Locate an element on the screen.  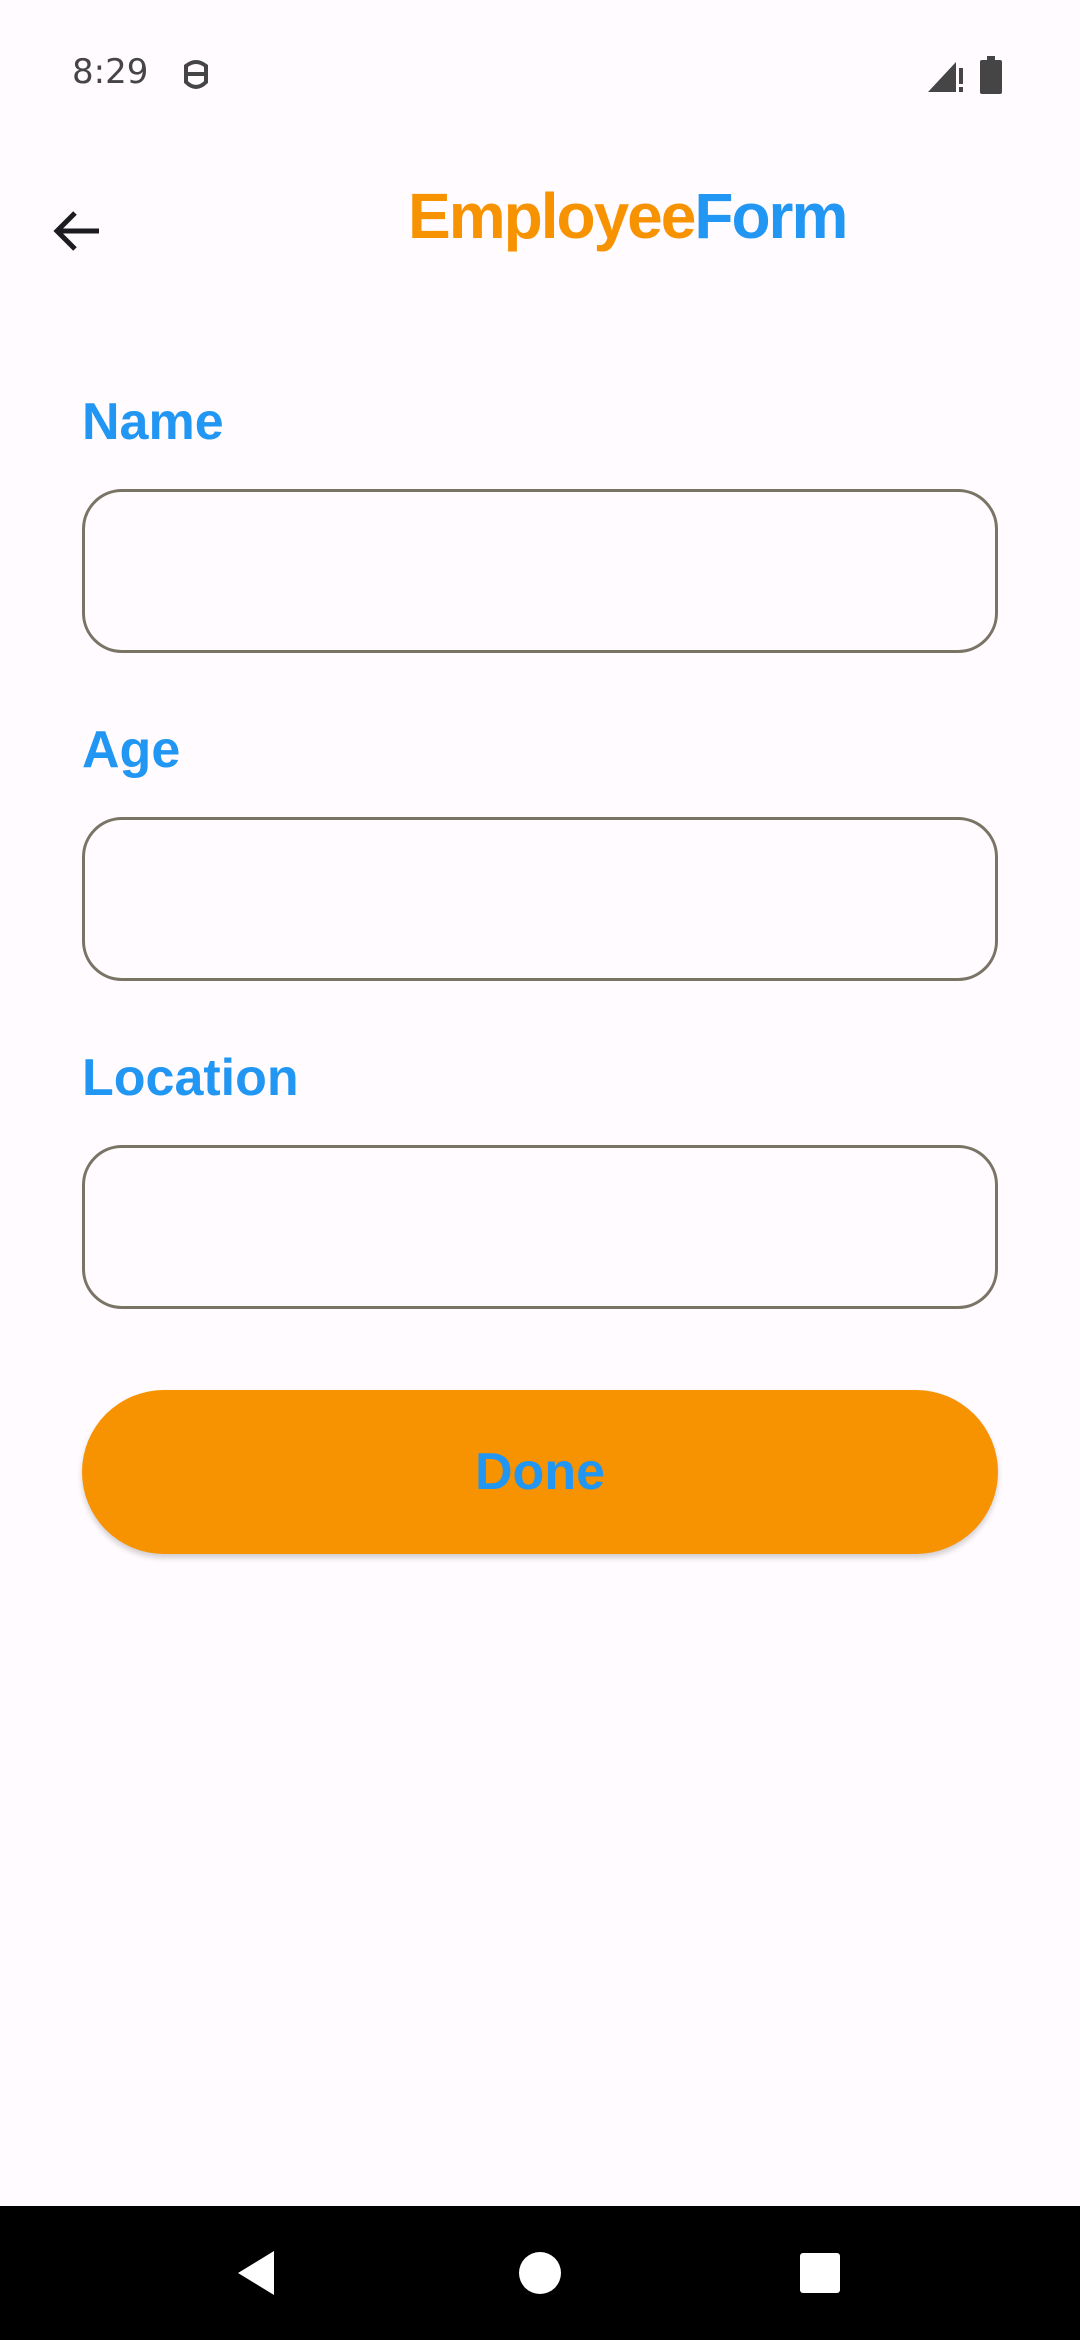
battery-icon is located at coordinates (991, 75).